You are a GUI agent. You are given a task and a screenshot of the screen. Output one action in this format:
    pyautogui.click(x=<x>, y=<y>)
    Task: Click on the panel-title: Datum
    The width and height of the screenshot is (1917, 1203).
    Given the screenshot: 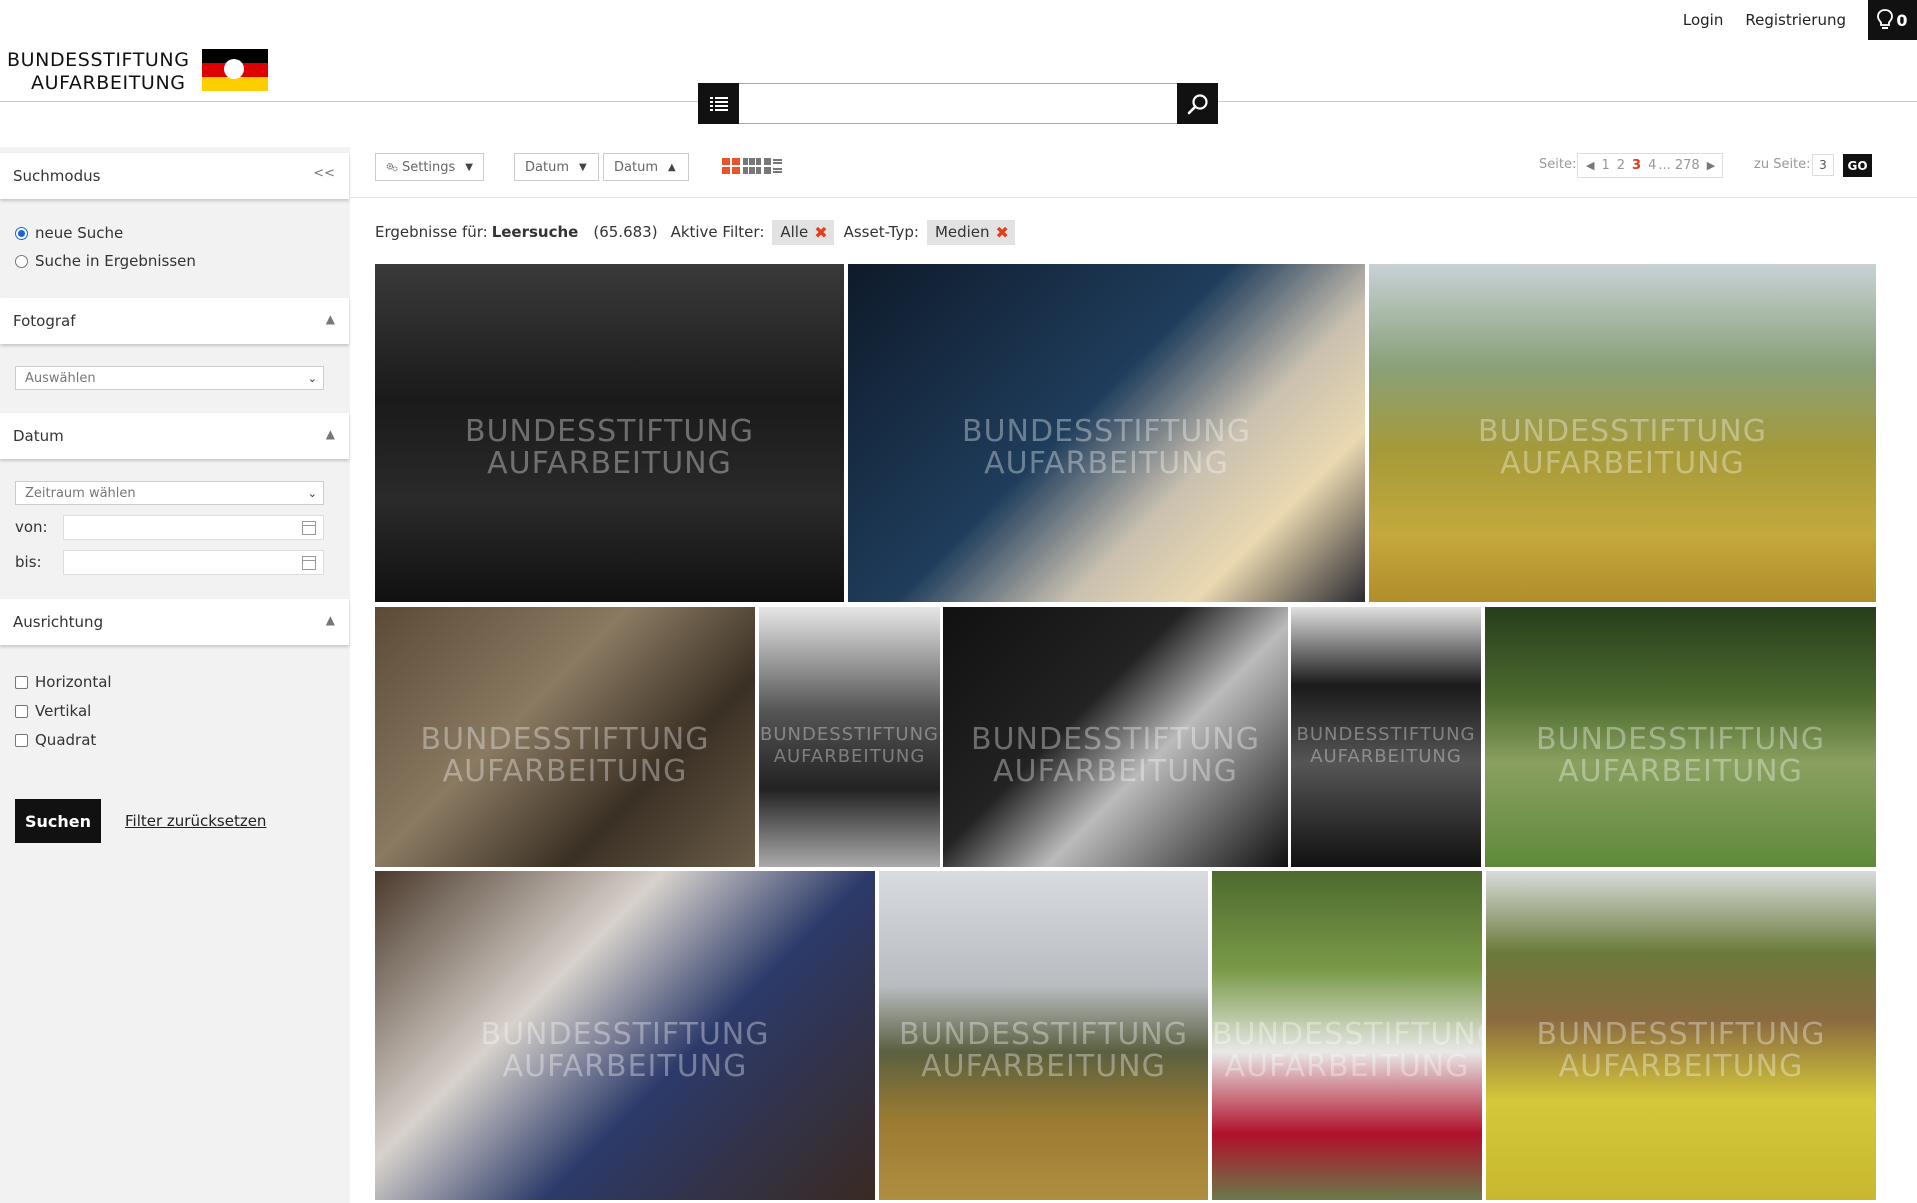 What is the action you would take?
    pyautogui.click(x=38, y=436)
    